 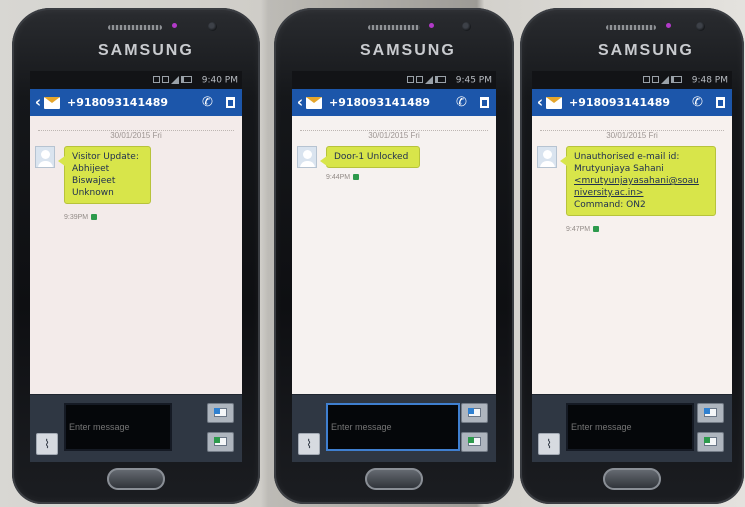 I want to click on message-timestamp: 9:47PM, so click(x=583, y=229).